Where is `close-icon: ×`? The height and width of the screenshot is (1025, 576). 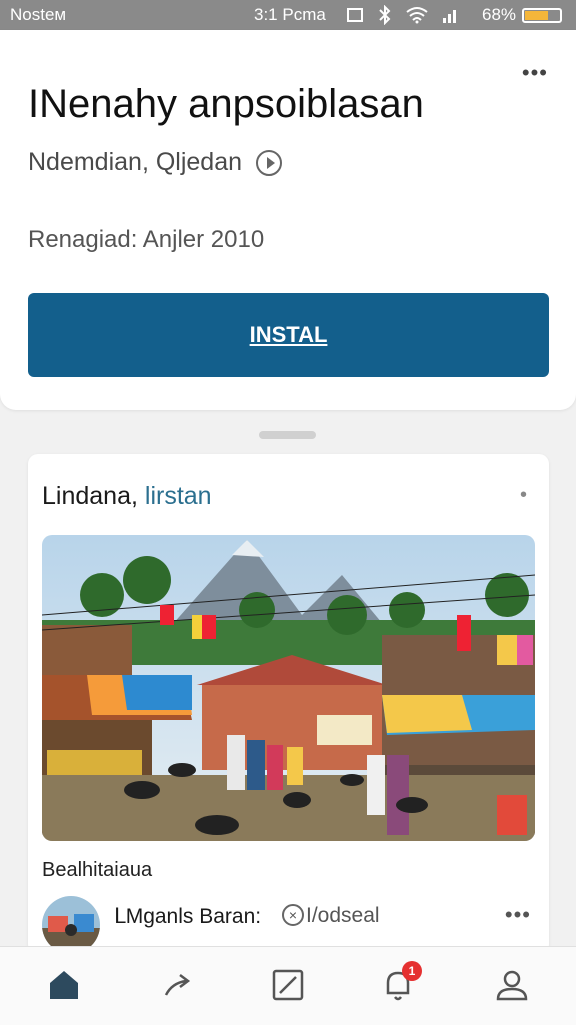
close-icon: × is located at coordinates (293, 915).